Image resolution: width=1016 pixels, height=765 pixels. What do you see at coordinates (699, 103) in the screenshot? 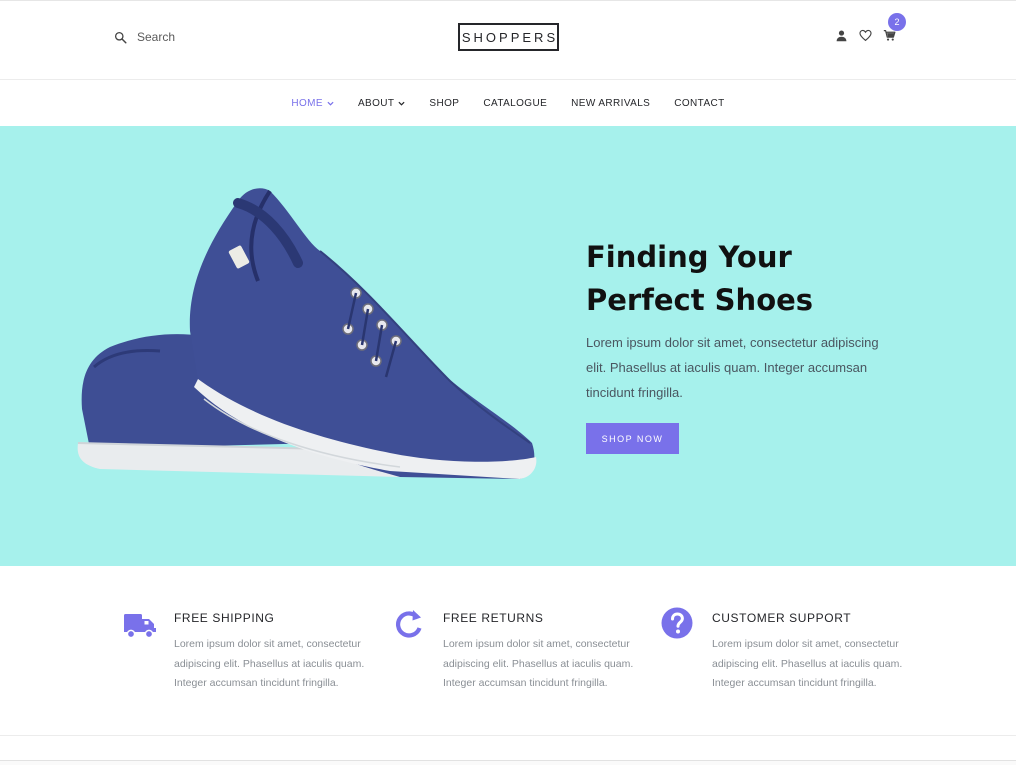
I see `nav-contact: CONTACT` at bounding box center [699, 103].